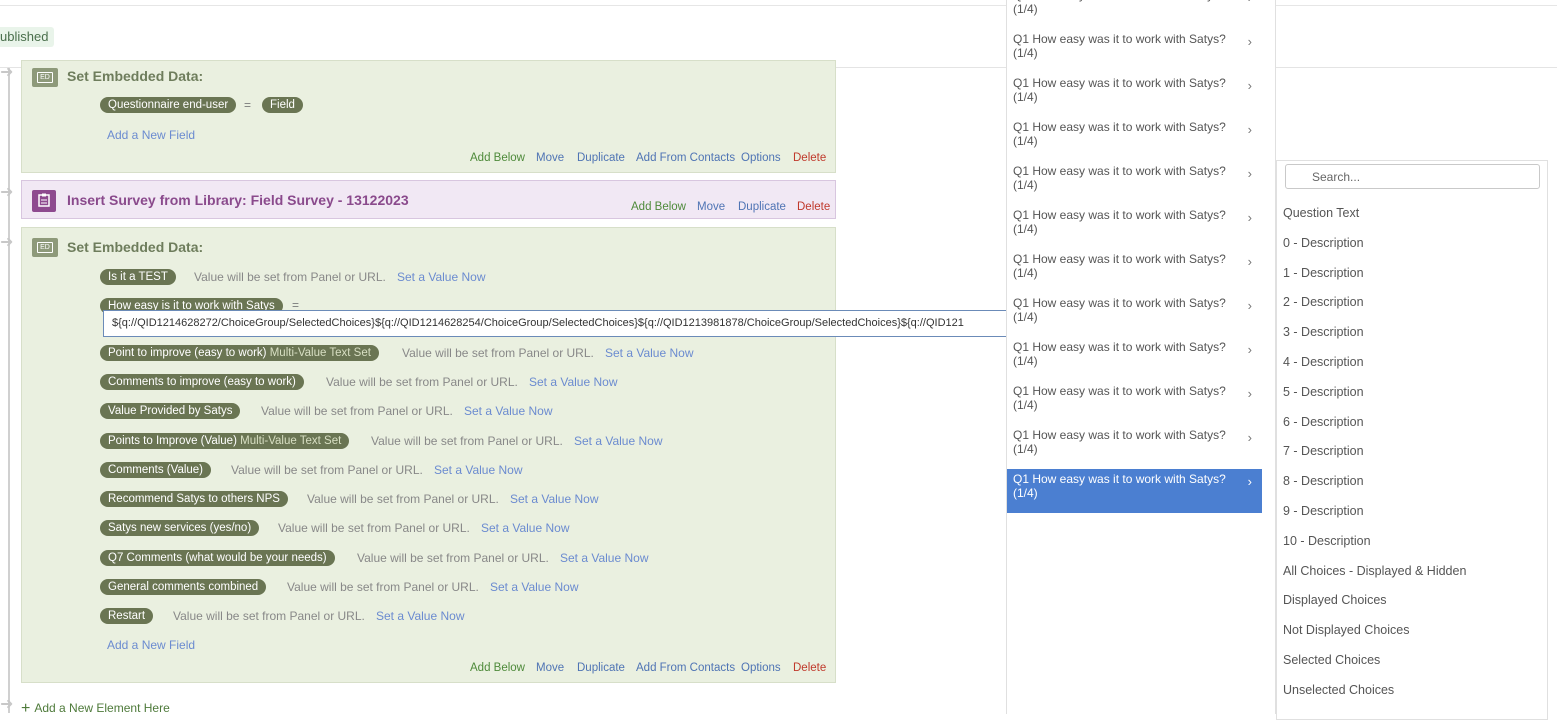 This screenshot has height=720, width=1557. What do you see at coordinates (180, 528) in the screenshot?
I see `field-name-pill: Satys new services (yes/no)` at bounding box center [180, 528].